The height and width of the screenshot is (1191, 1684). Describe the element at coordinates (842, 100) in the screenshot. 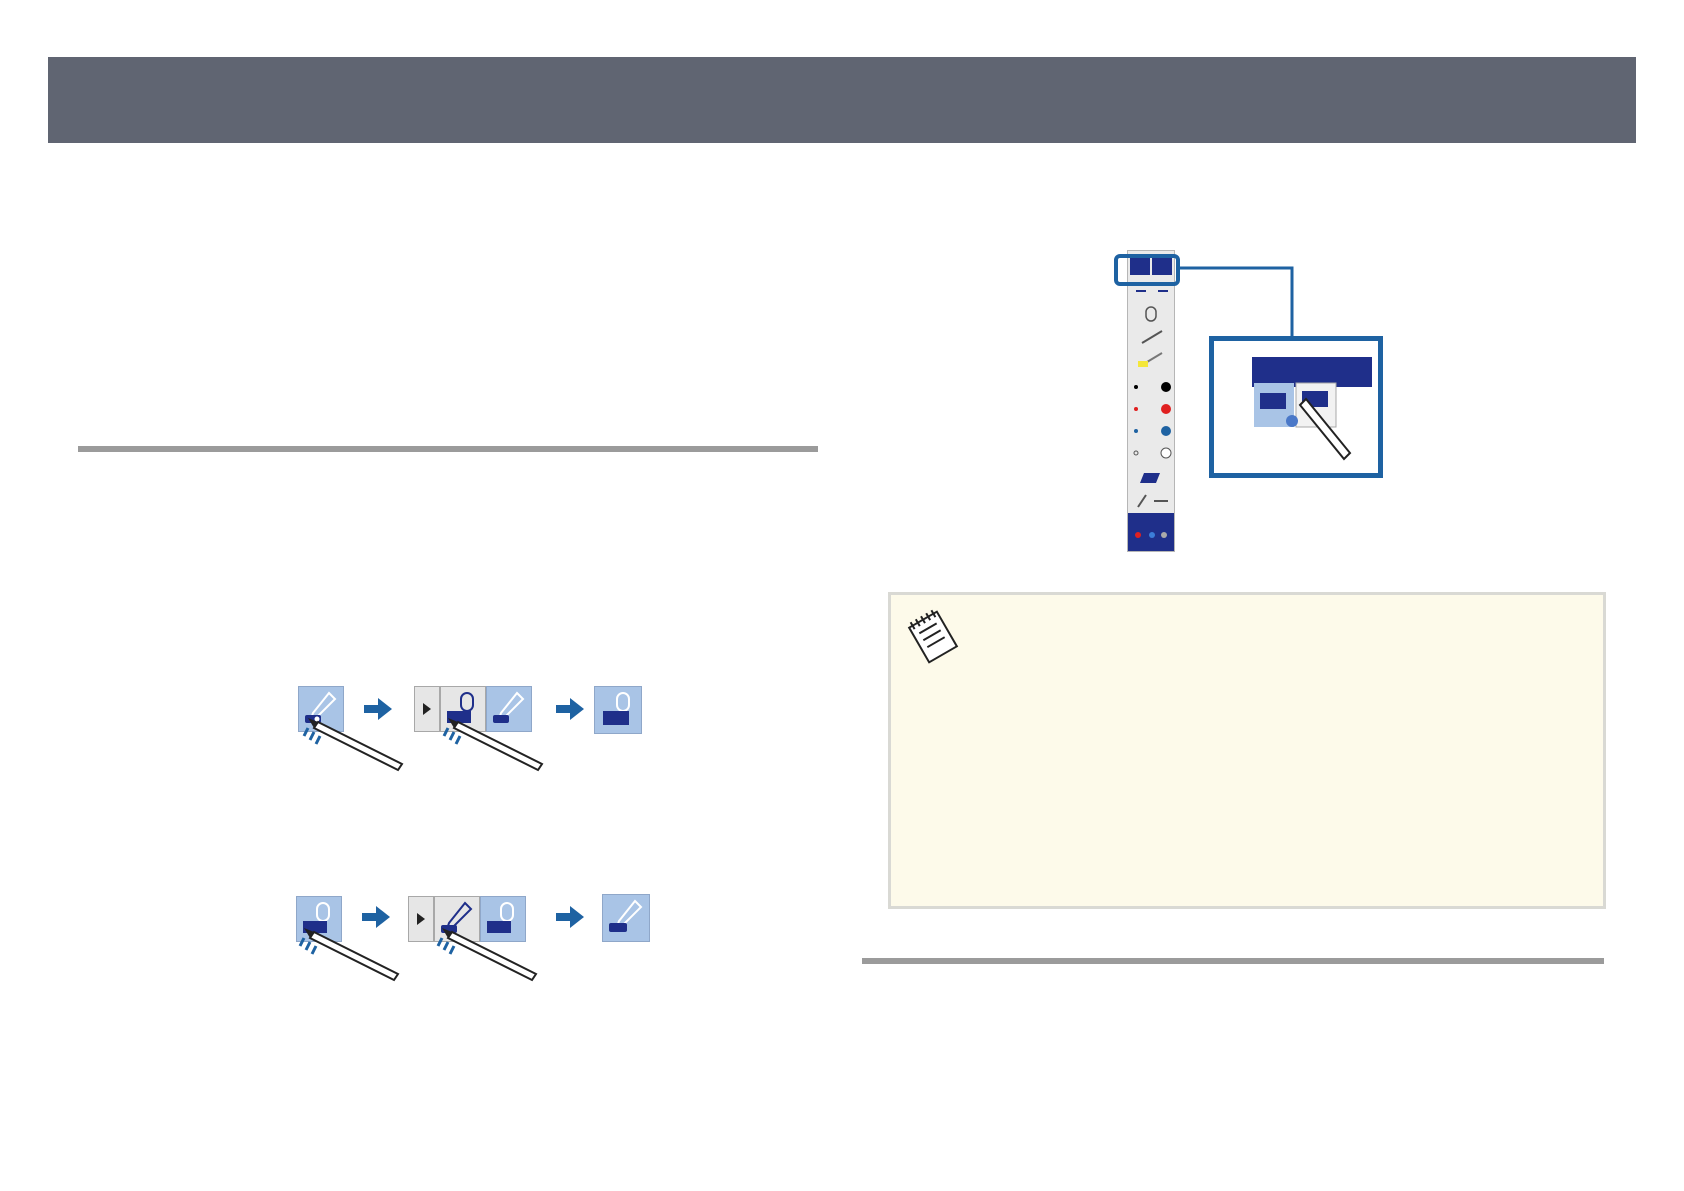

I see `page-header-bar` at that location.